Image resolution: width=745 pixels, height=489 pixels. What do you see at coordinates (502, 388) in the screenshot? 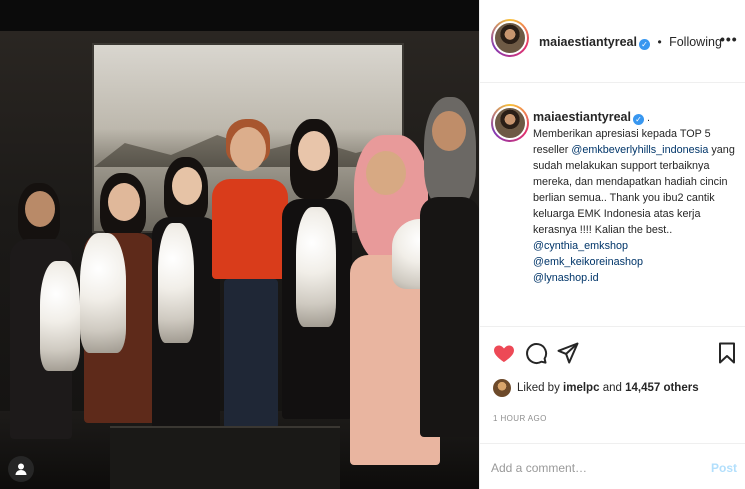
I see `liker-avatar` at bounding box center [502, 388].